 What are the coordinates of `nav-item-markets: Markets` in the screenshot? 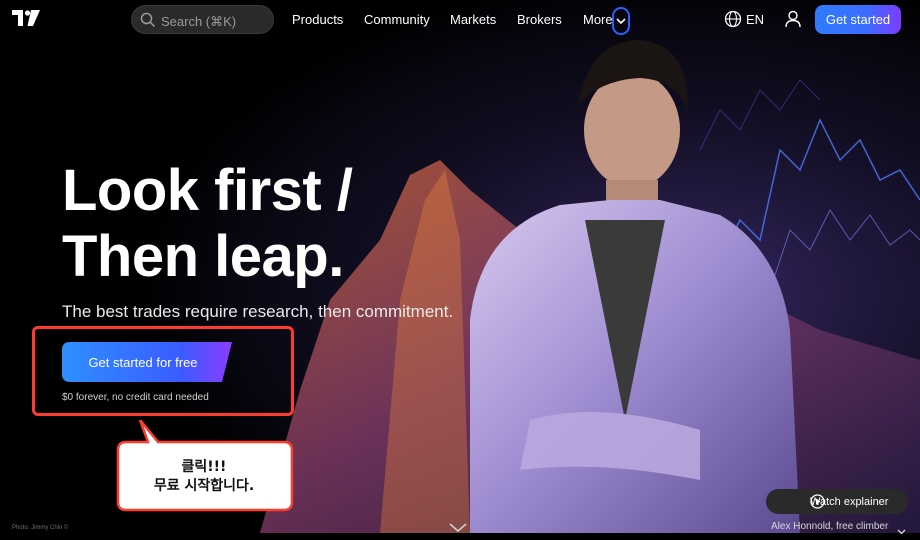 It's located at (473, 19).